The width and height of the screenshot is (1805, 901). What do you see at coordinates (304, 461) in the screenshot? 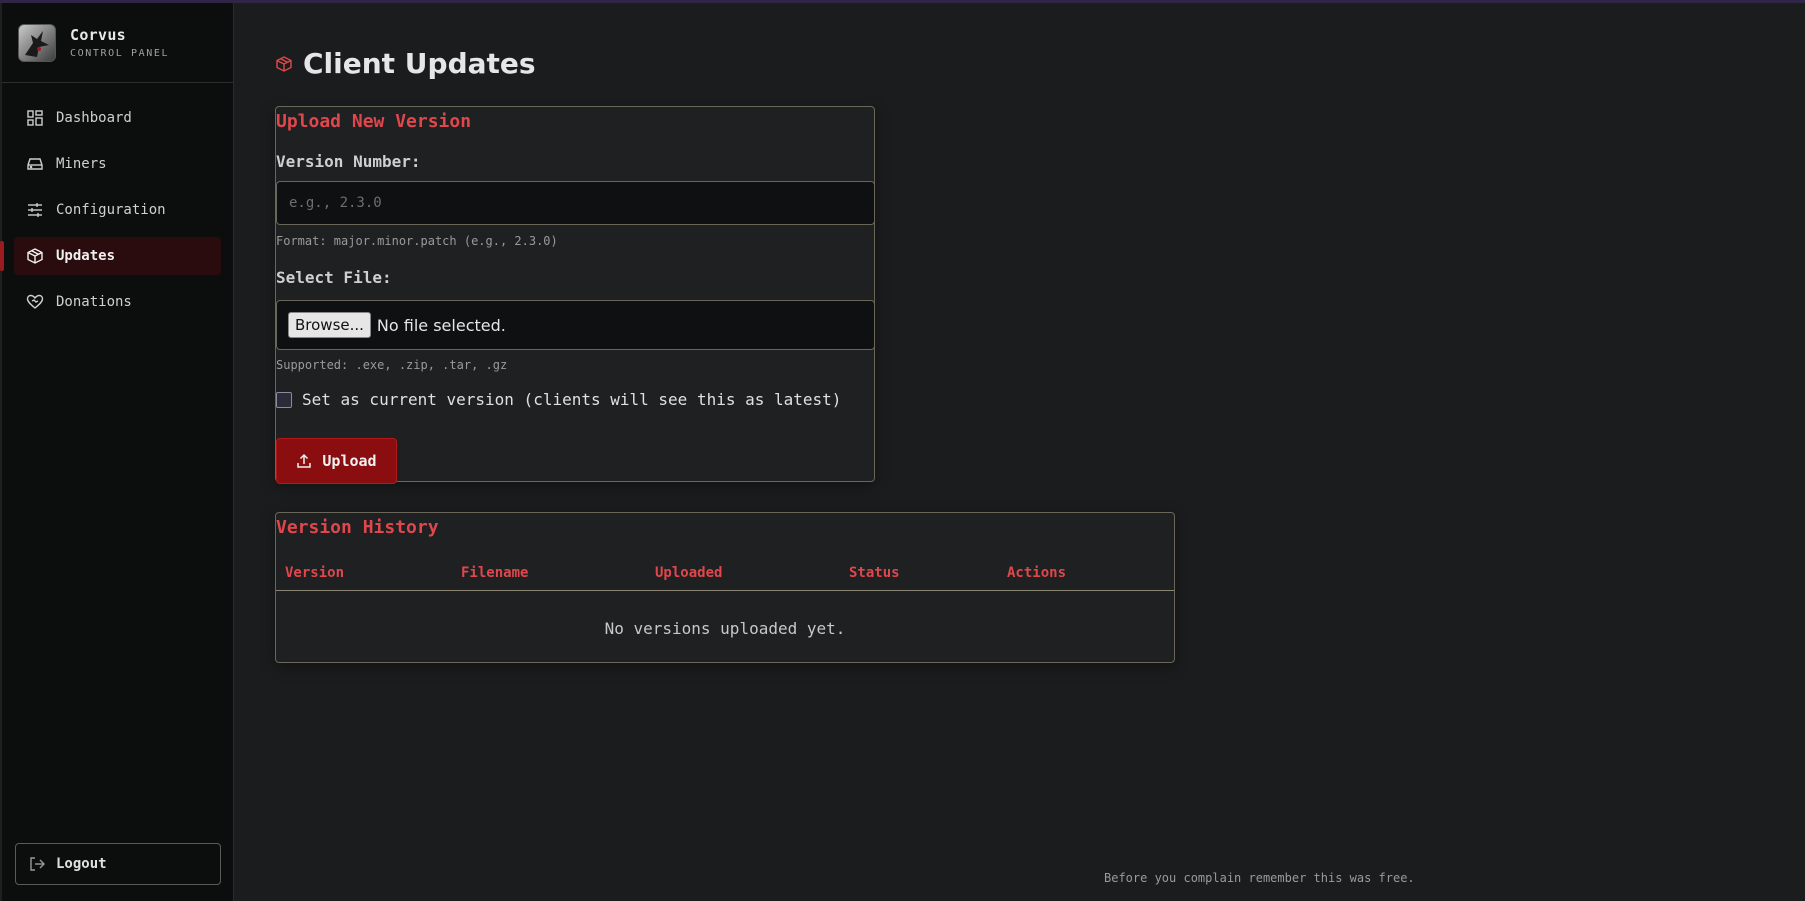
I see `upload-icon` at bounding box center [304, 461].